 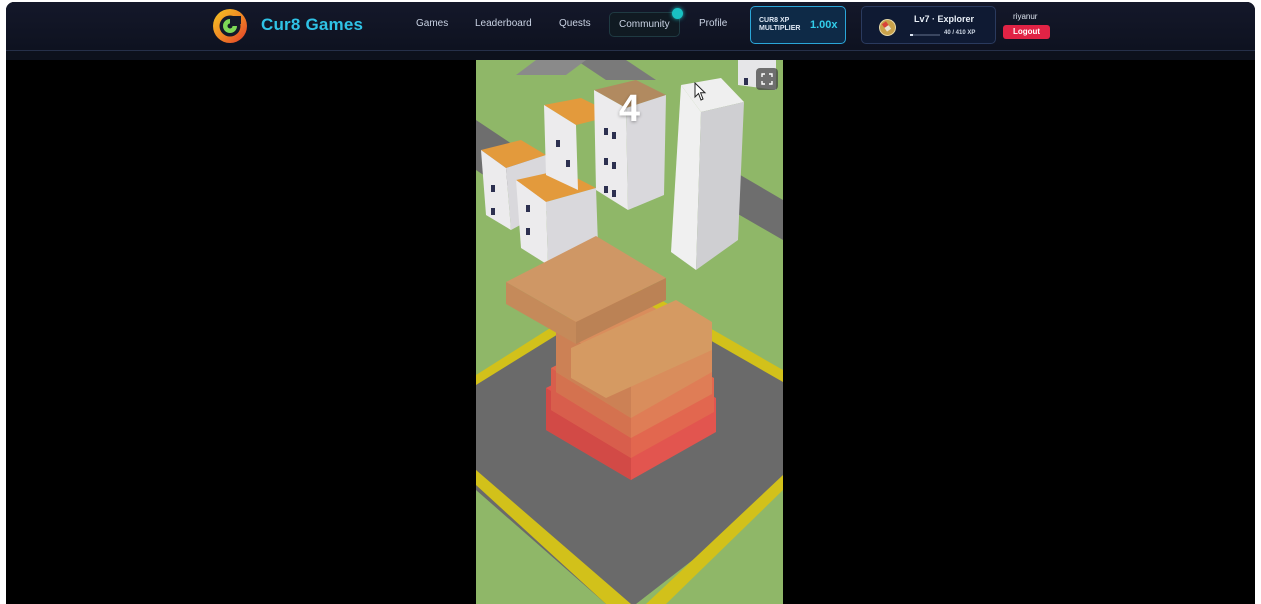 What do you see at coordinates (767, 79) in the screenshot?
I see `fullscreen-icon` at bounding box center [767, 79].